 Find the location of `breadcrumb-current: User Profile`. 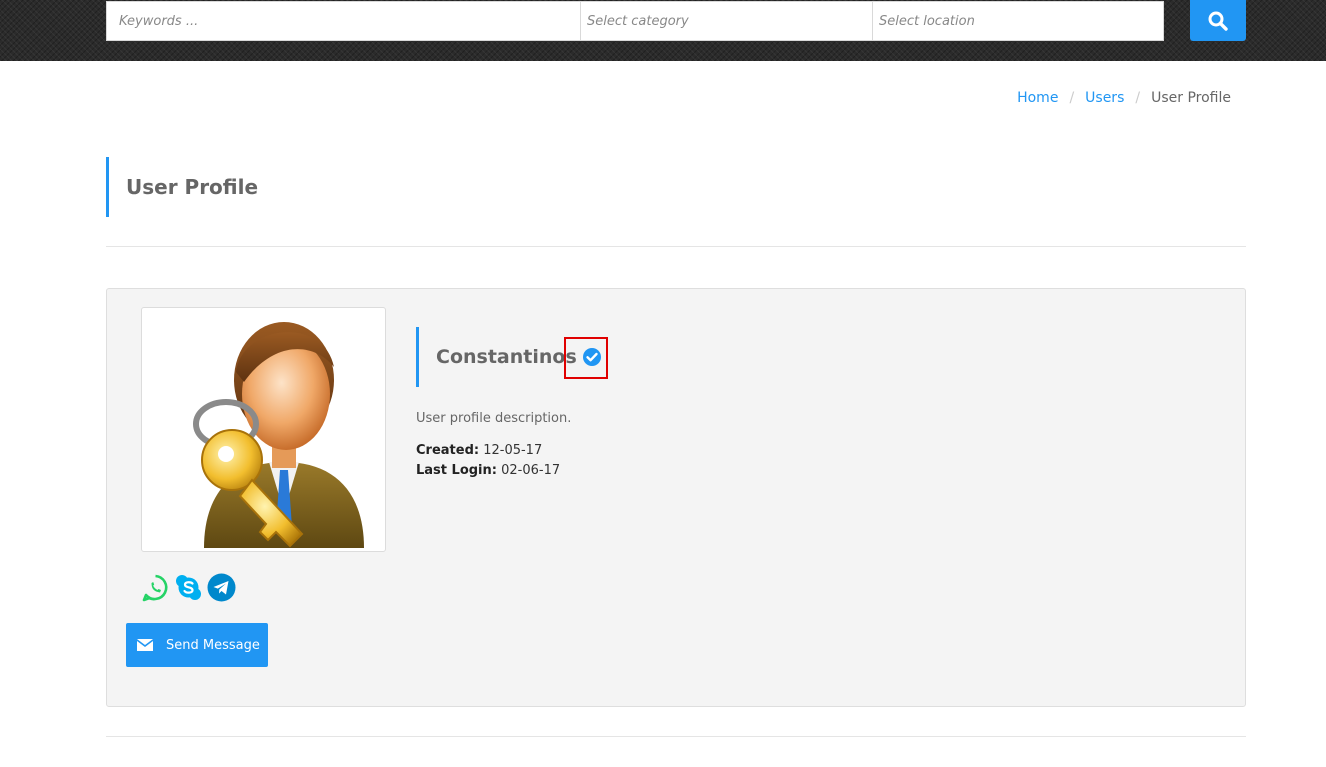

breadcrumb-current: User Profile is located at coordinates (1191, 98).